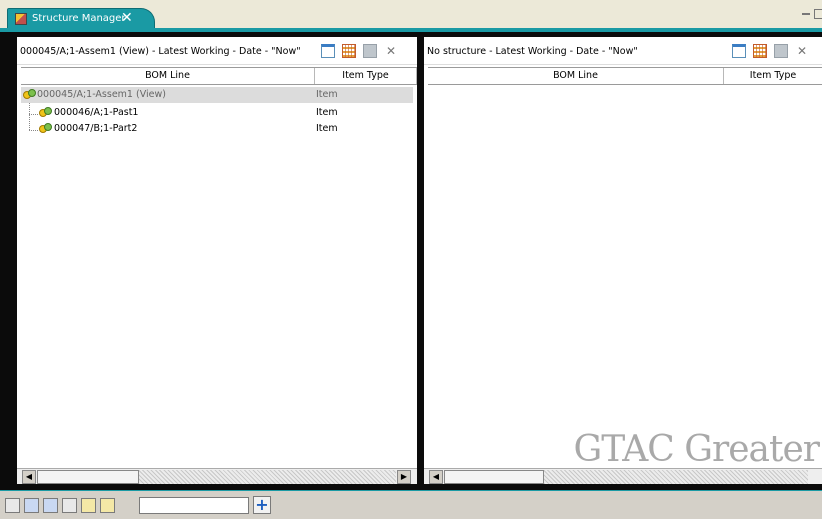 The height and width of the screenshot is (519, 822). What do you see at coordinates (107, 505) in the screenshot?
I see `open-item-icon` at bounding box center [107, 505].